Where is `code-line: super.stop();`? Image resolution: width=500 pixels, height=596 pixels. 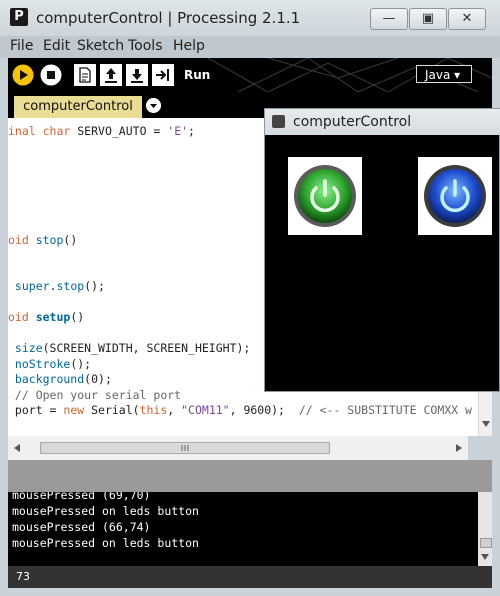
code-line: super.stop(); is located at coordinates (56, 286).